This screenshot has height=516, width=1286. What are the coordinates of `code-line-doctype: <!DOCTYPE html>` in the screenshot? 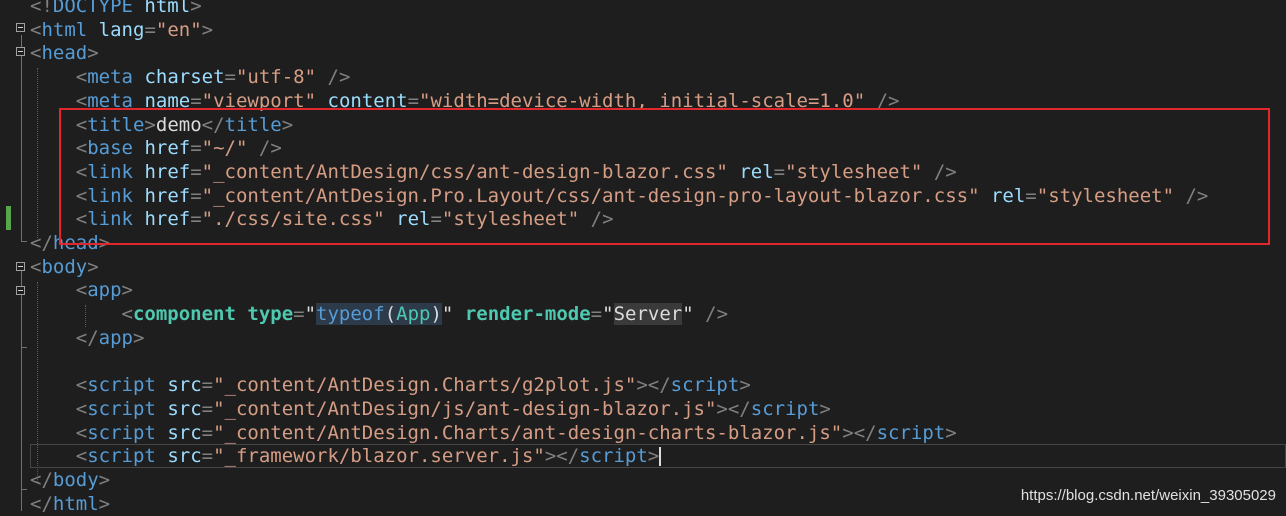 It's located at (116, 9).